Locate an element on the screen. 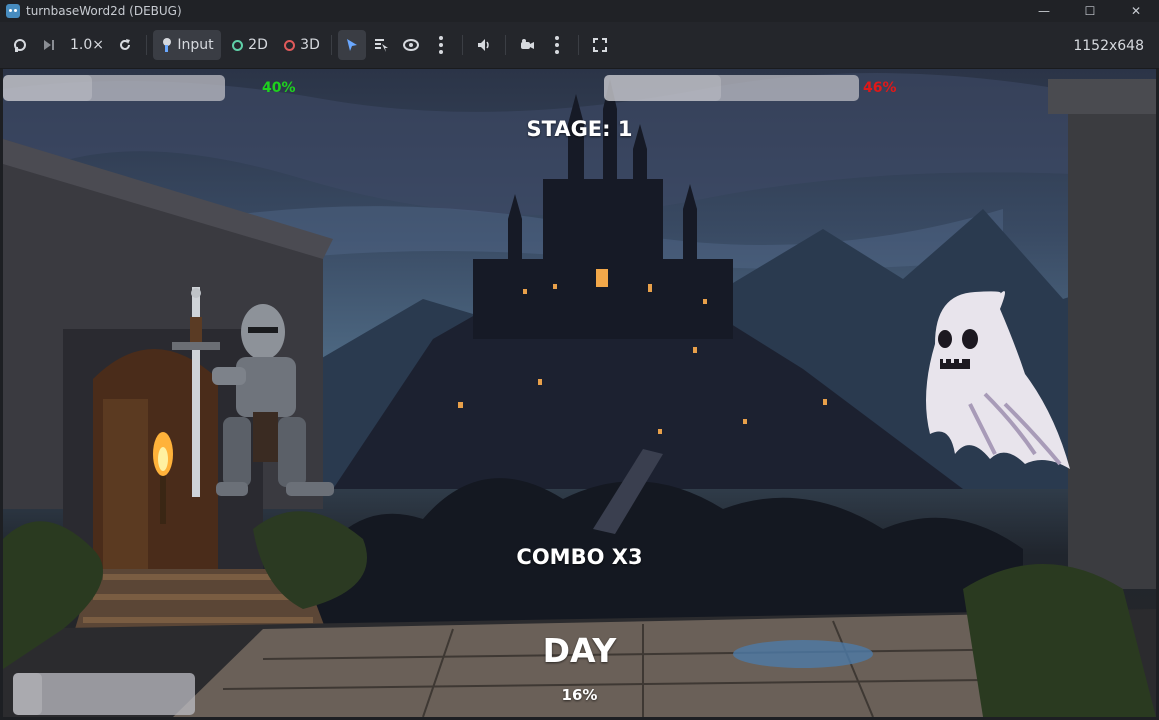  camera-icon is located at coordinates (527, 44).